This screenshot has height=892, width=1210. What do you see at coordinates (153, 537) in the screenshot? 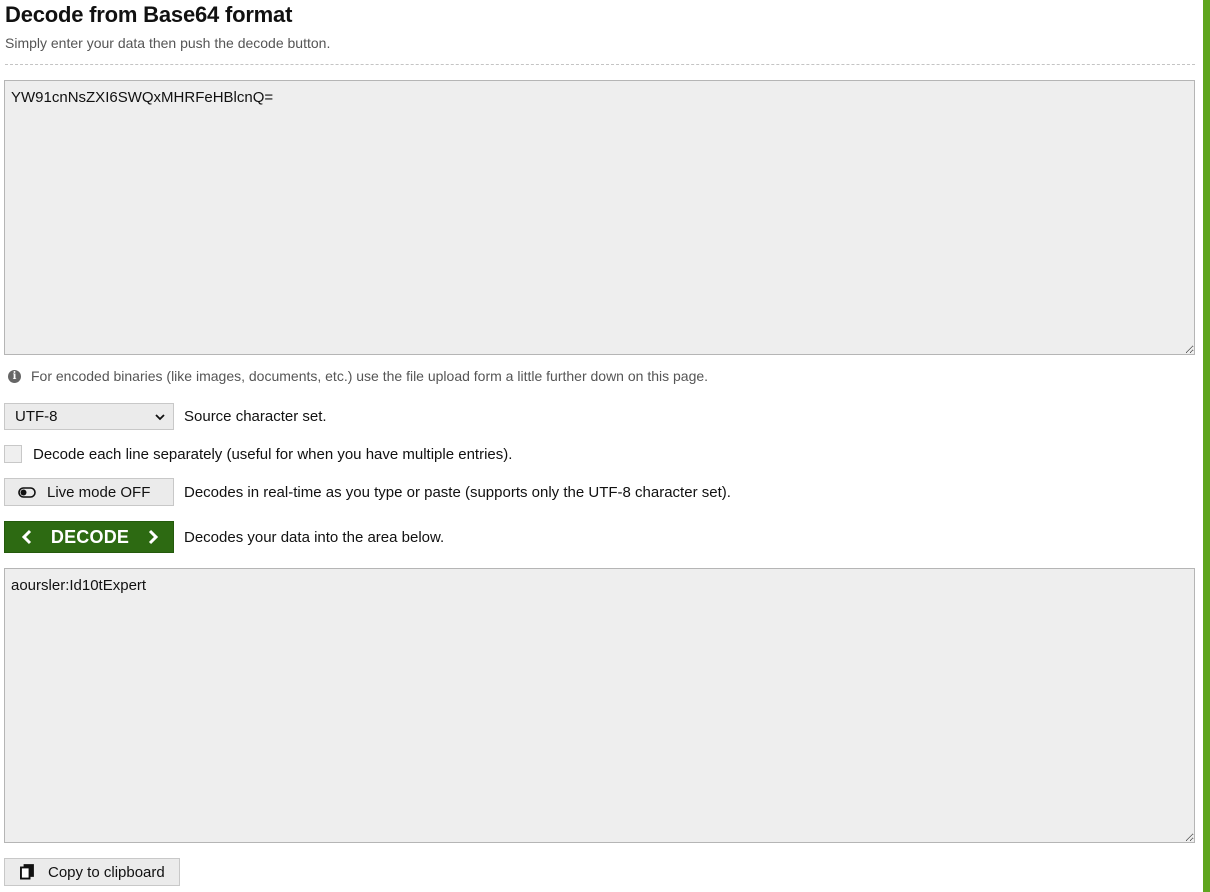
I see `chevron-right-icon` at bounding box center [153, 537].